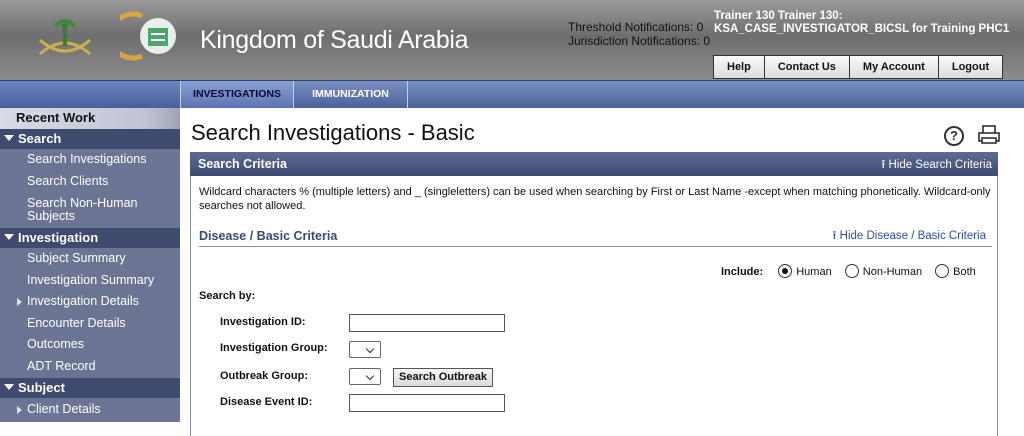 This screenshot has height=436, width=1024. Describe the element at coordinates (785, 271) in the screenshot. I see `radio-human` at that location.